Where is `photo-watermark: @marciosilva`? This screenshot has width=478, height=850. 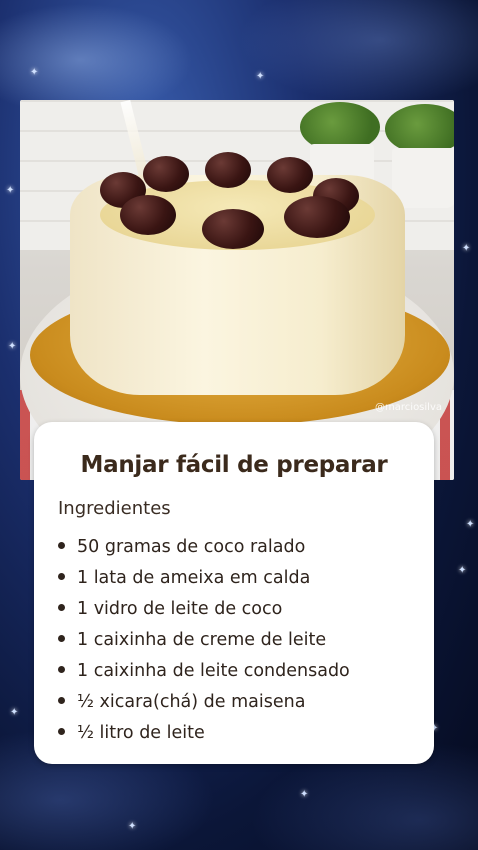 photo-watermark: @marciosilva is located at coordinates (408, 407).